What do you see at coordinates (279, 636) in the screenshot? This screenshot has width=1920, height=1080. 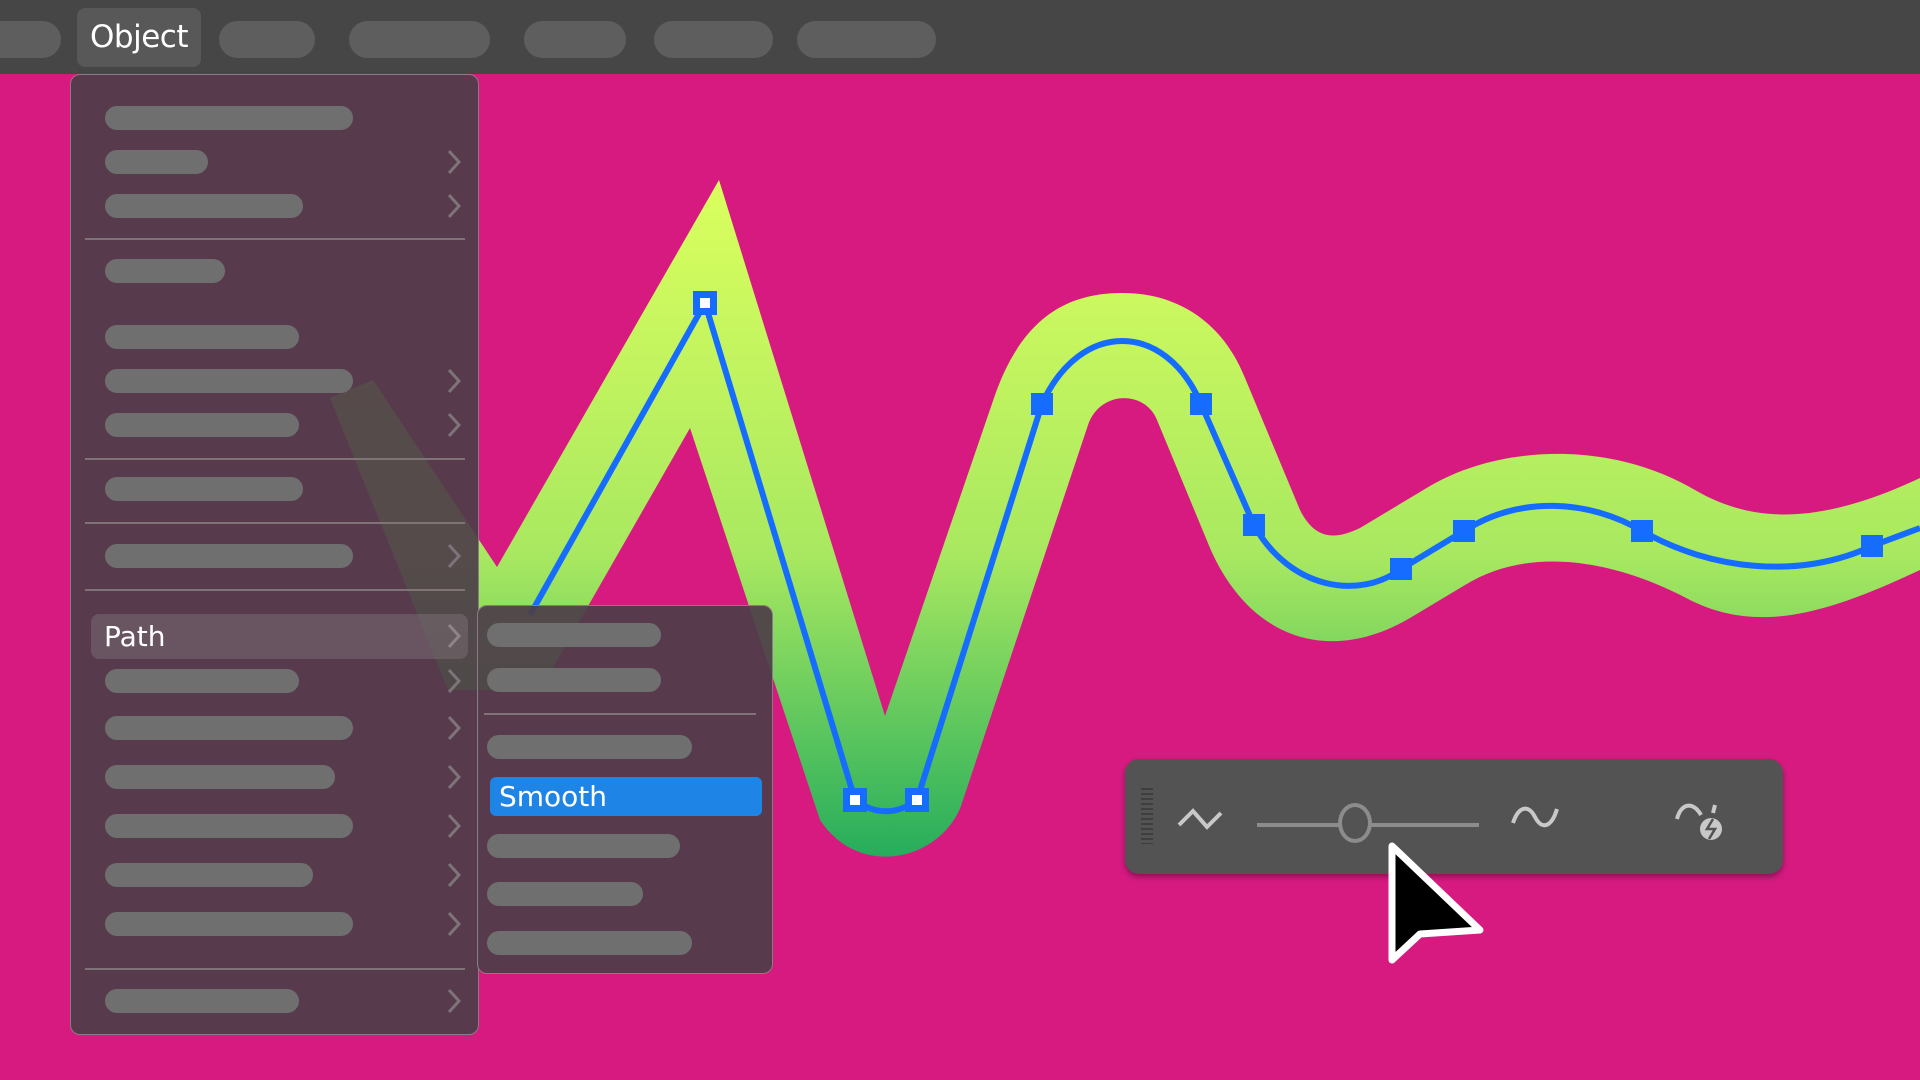 I see `menu-item-path: Path` at bounding box center [279, 636].